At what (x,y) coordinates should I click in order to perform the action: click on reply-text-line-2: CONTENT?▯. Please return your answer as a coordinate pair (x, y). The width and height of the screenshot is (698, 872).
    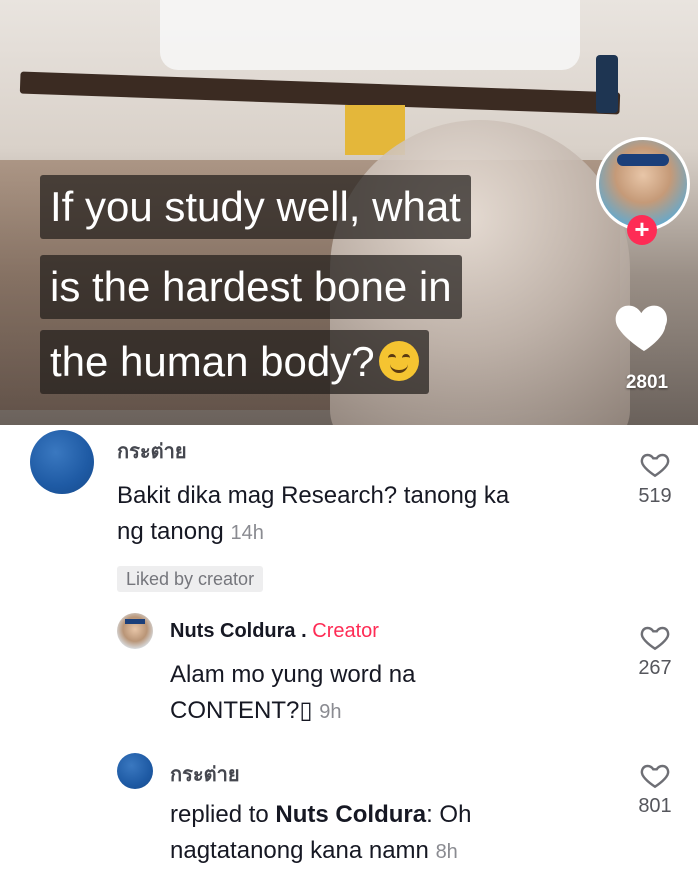
    Looking at the image, I should click on (241, 710).